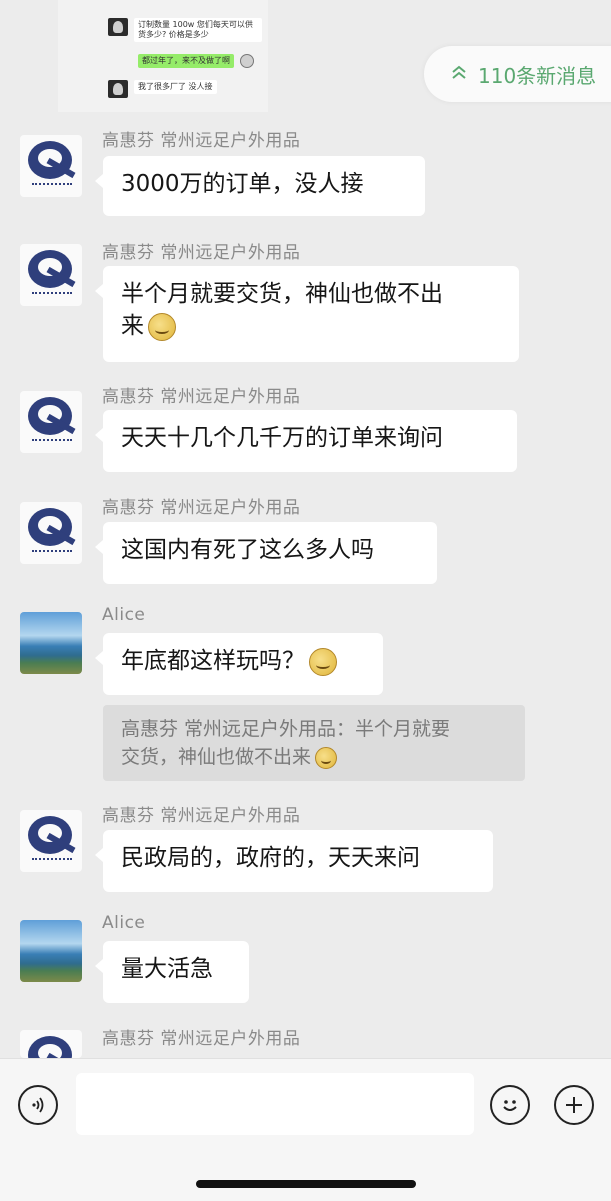 The width and height of the screenshot is (611, 1201). What do you see at coordinates (172, 972) in the screenshot?
I see `message-bubble: 量大活急` at bounding box center [172, 972].